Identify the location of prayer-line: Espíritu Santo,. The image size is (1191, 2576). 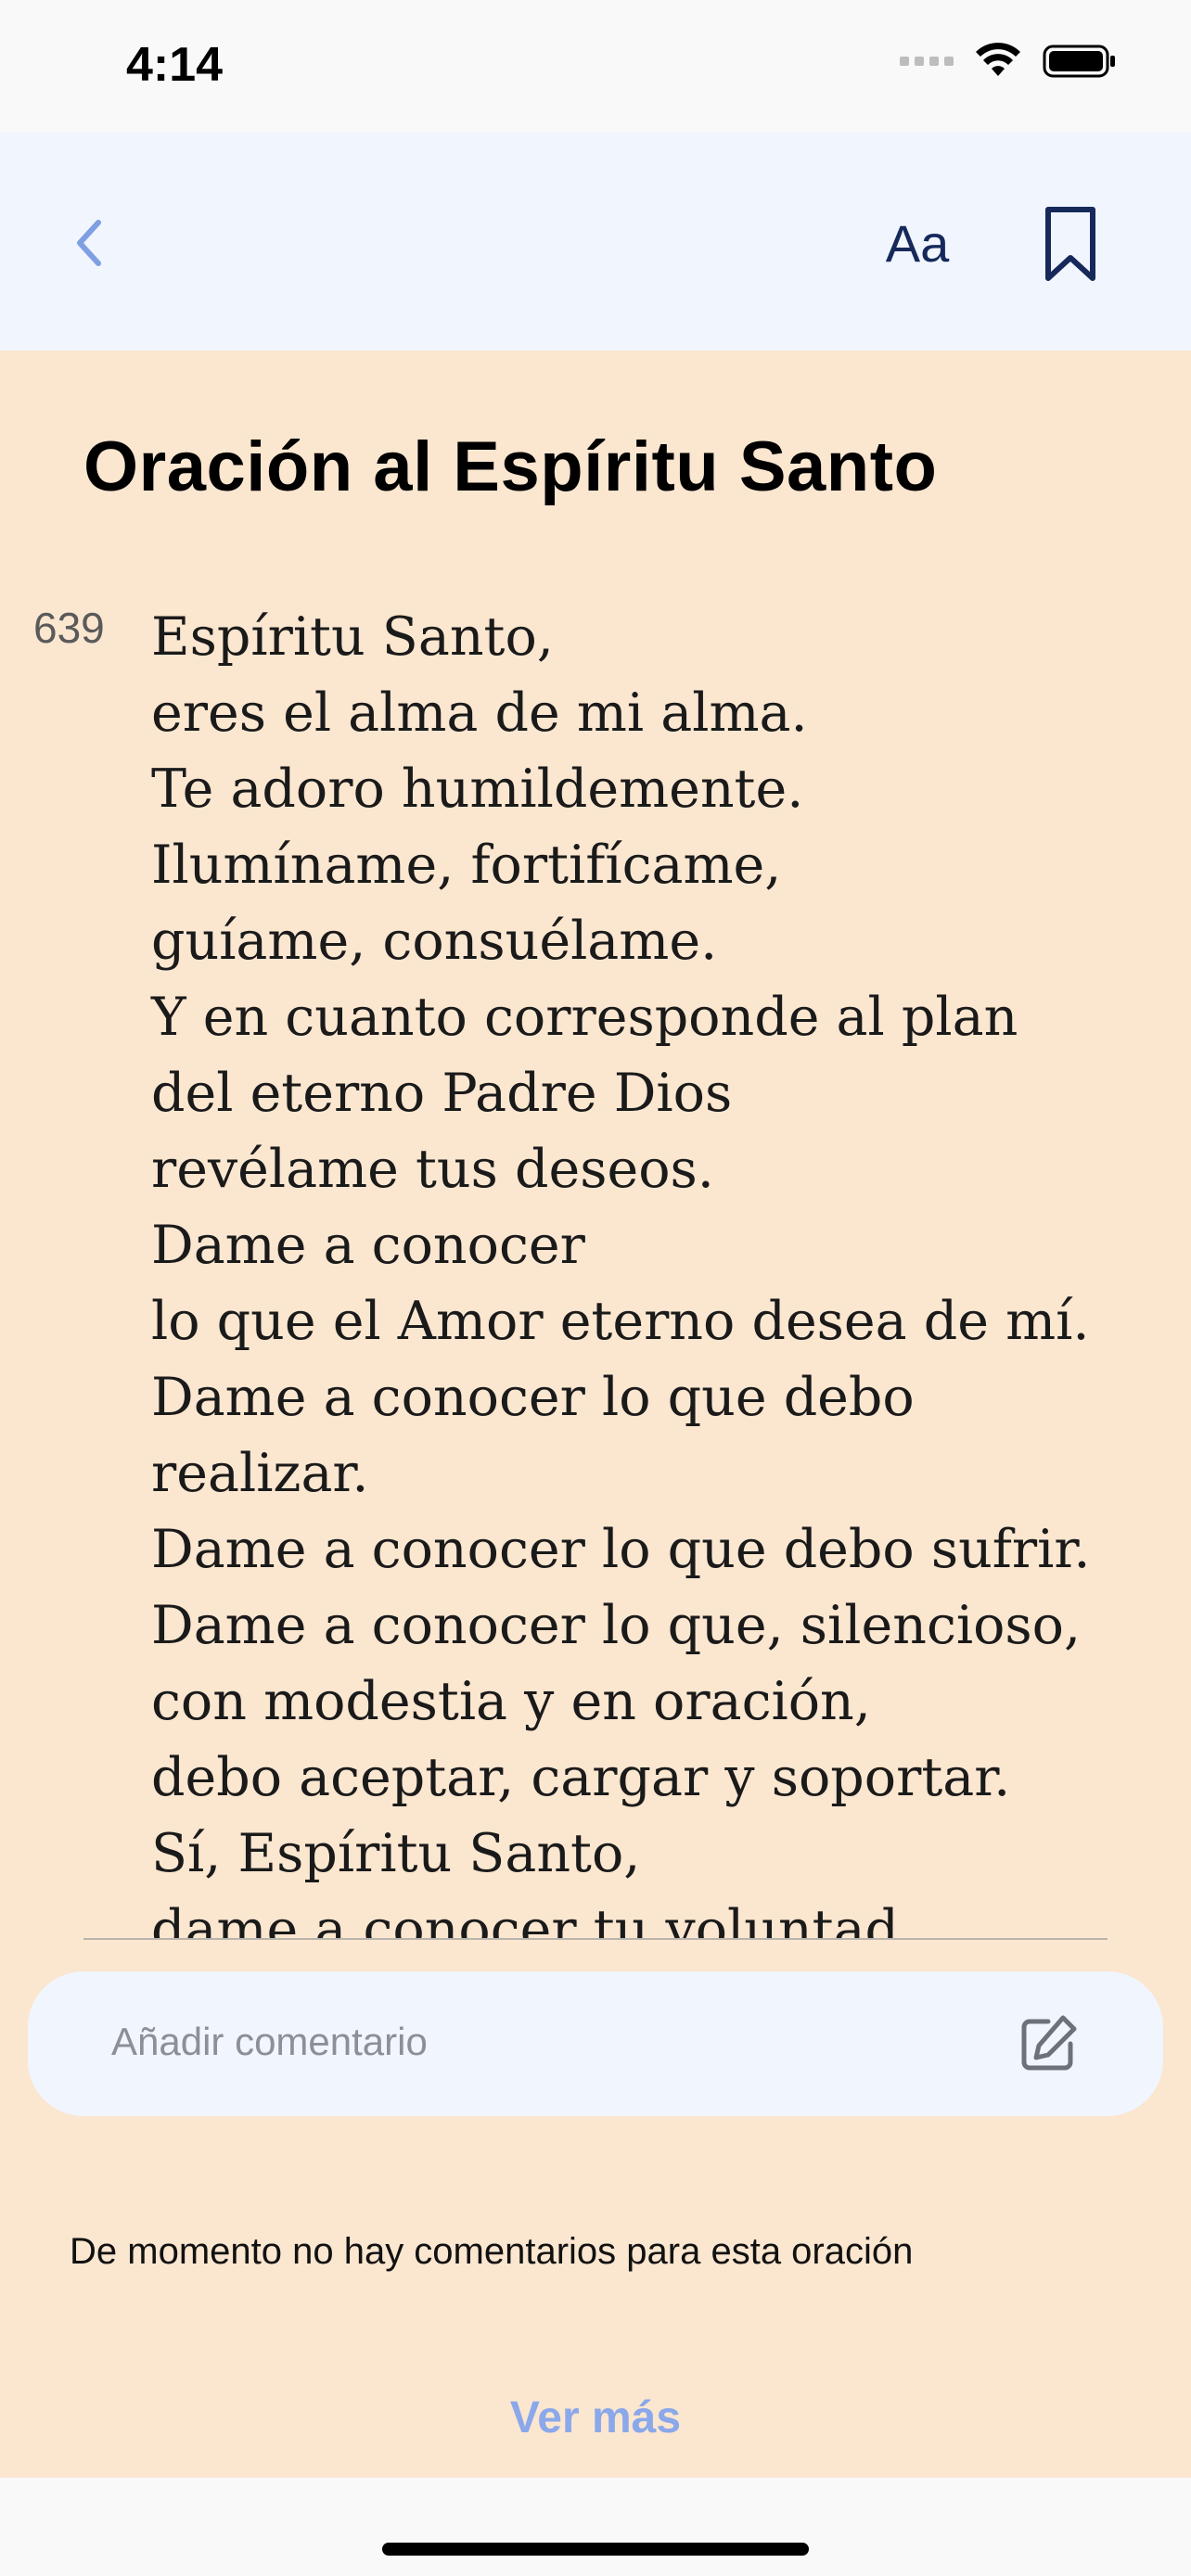
(352, 637).